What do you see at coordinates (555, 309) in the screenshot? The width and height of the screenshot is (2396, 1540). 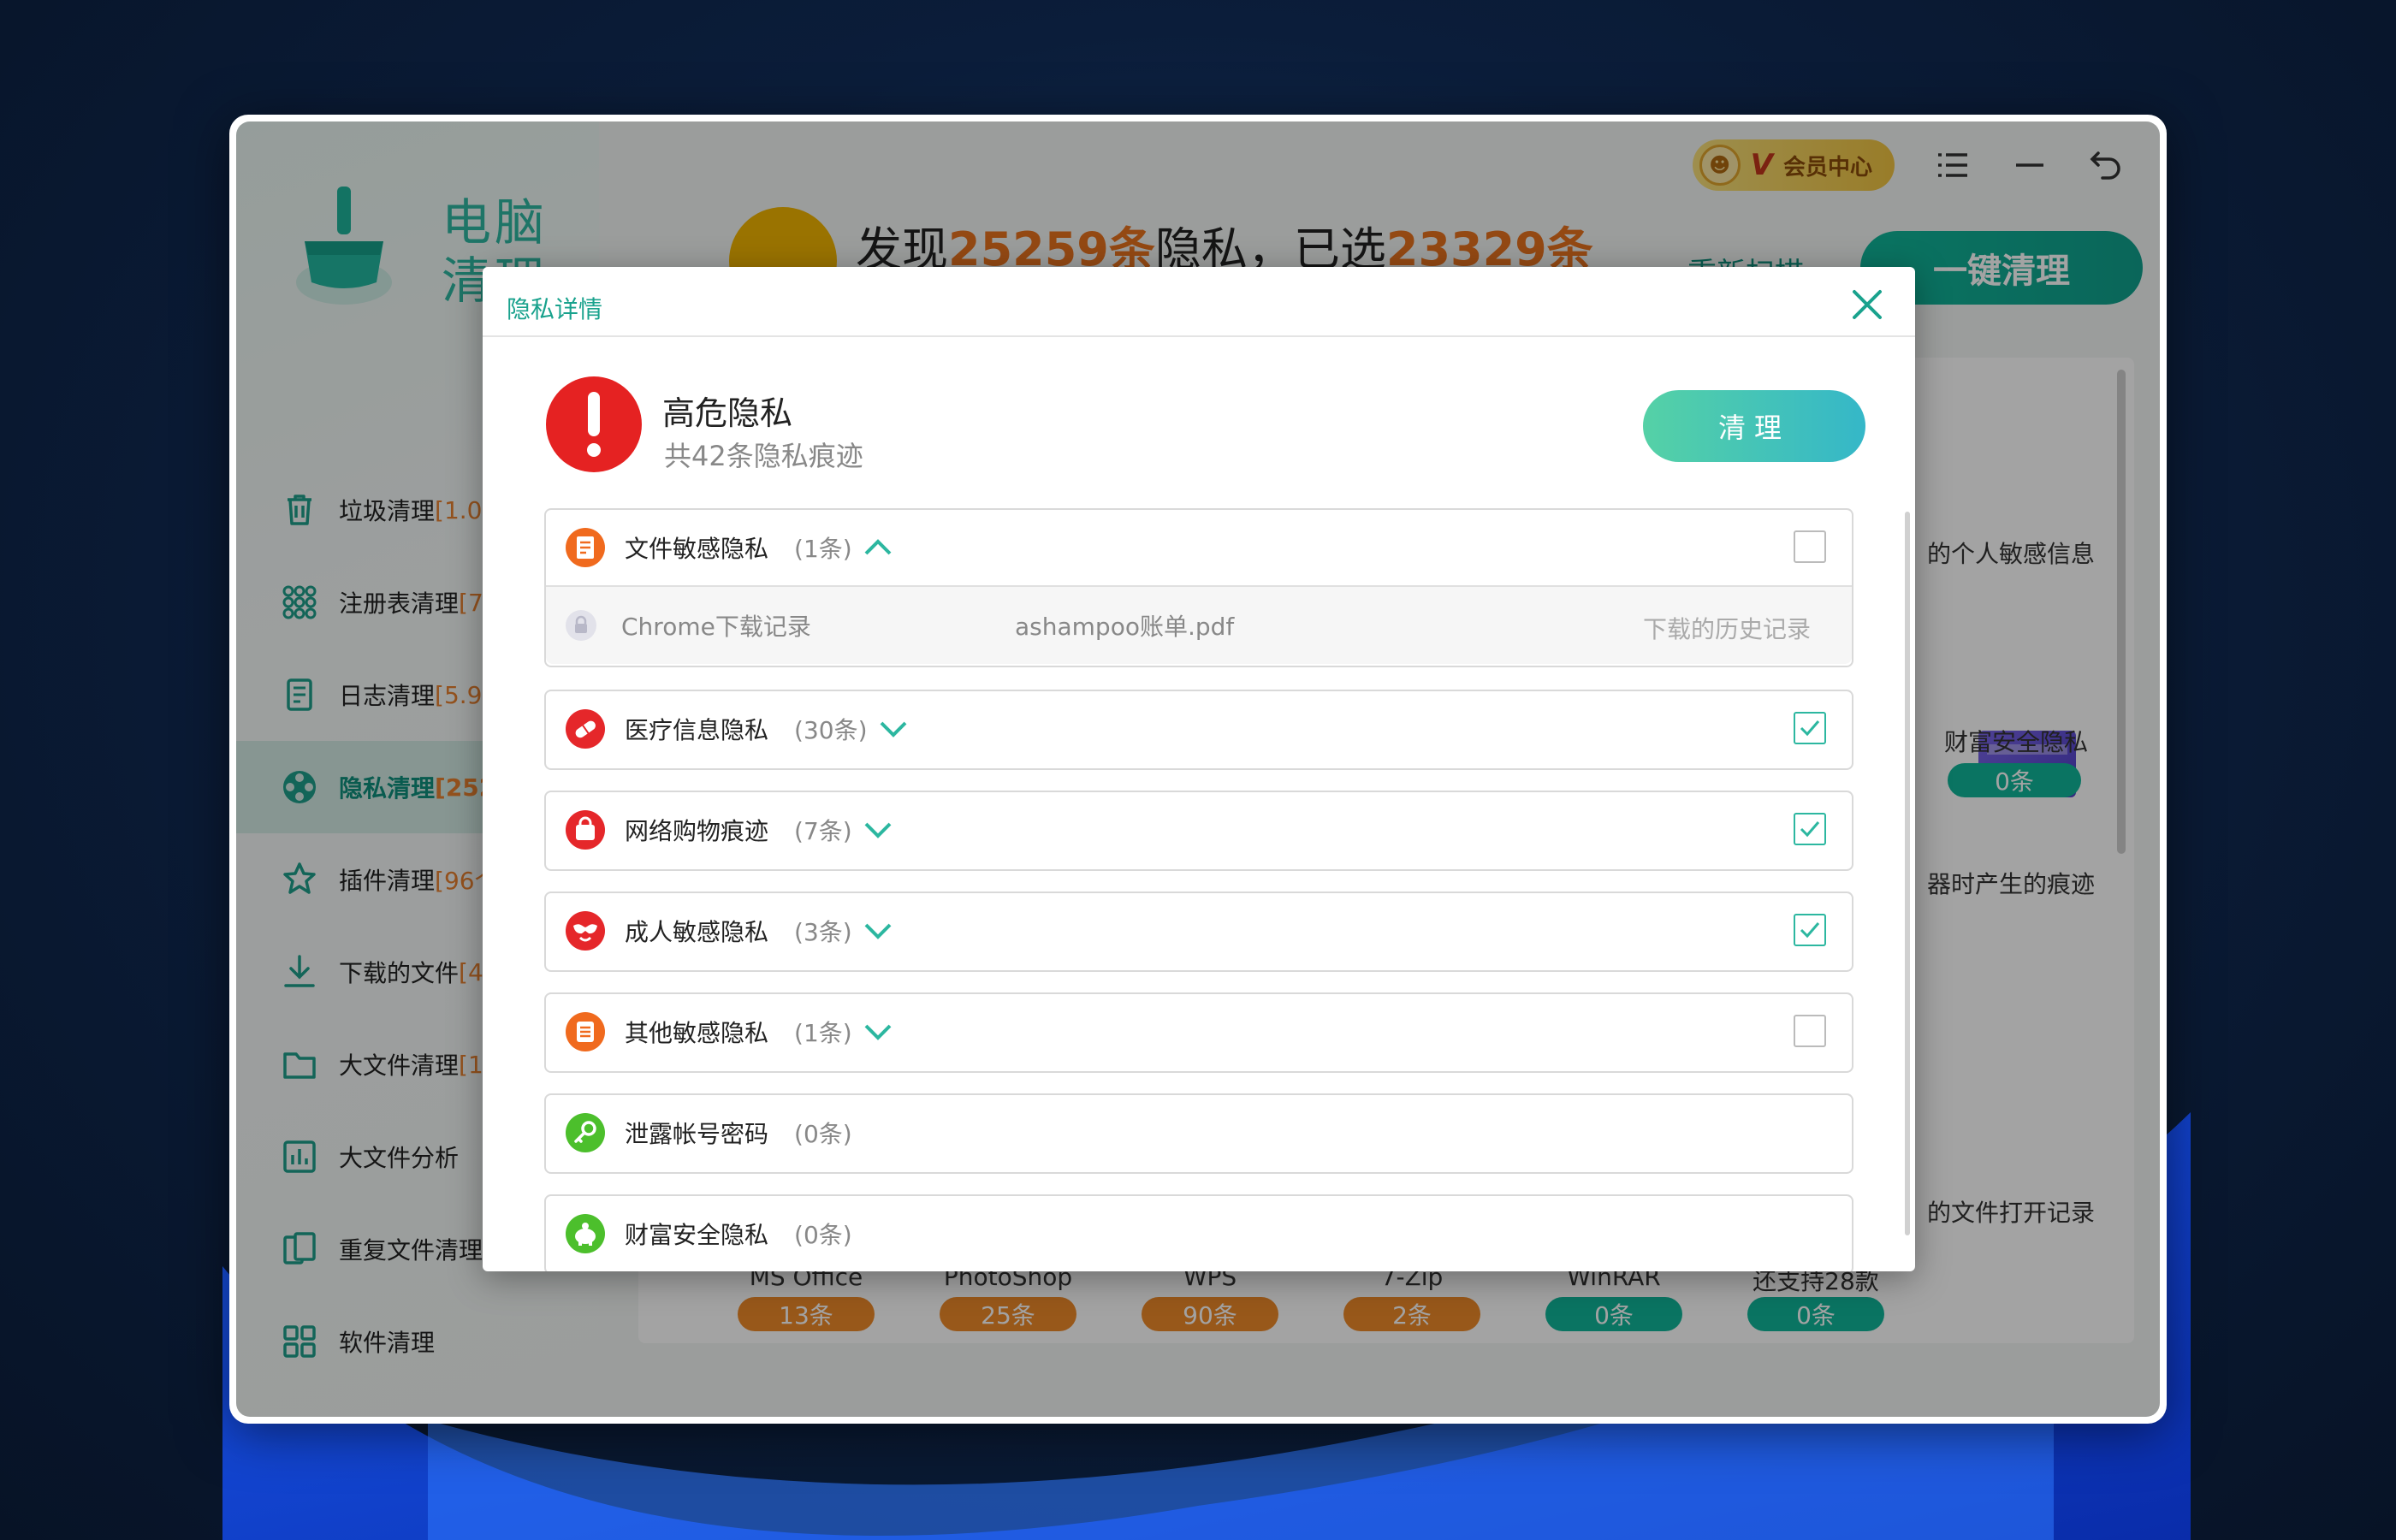 I see `dialog-title: 隐私详情` at bounding box center [555, 309].